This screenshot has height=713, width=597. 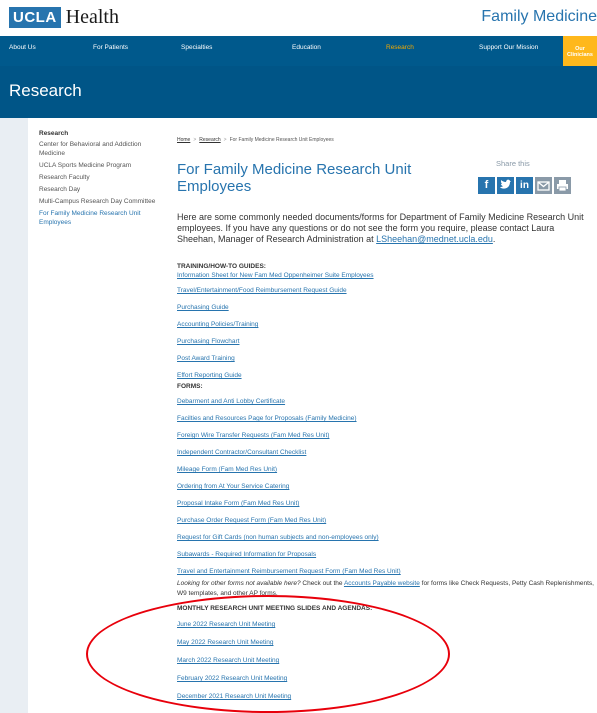 I want to click on email-icon, so click(x=543, y=185).